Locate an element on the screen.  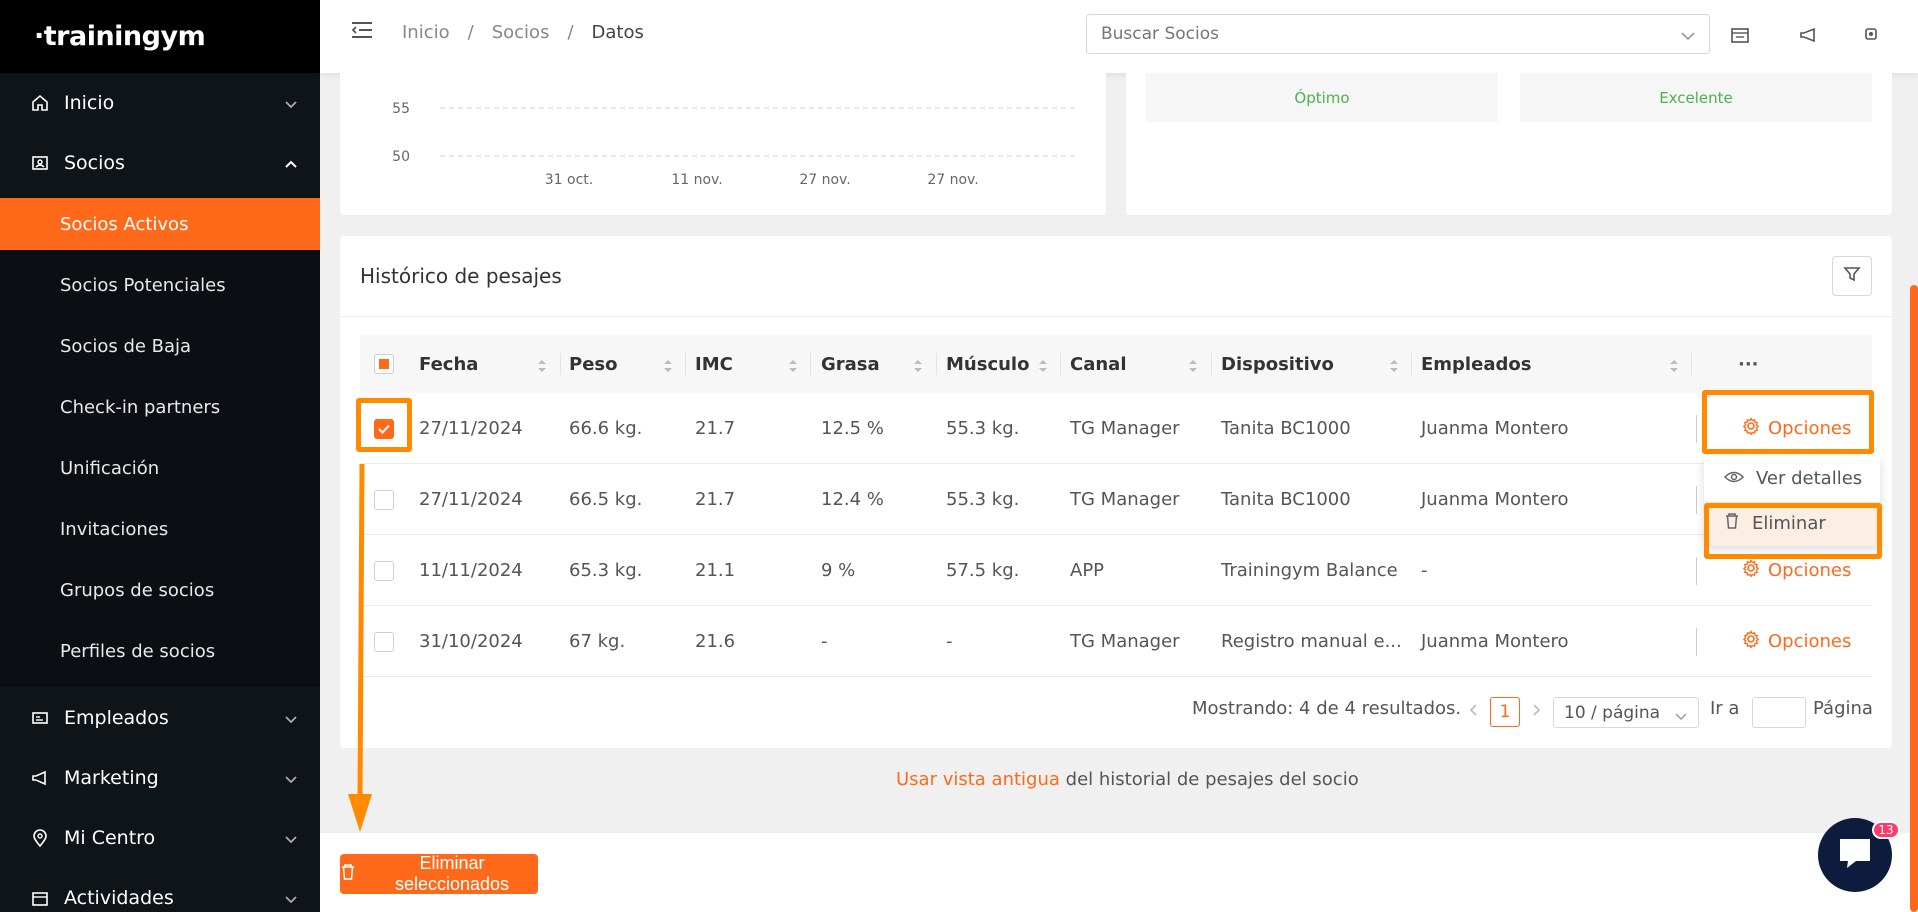
chart-y-tick-label: 55 is located at coordinates (401, 109).